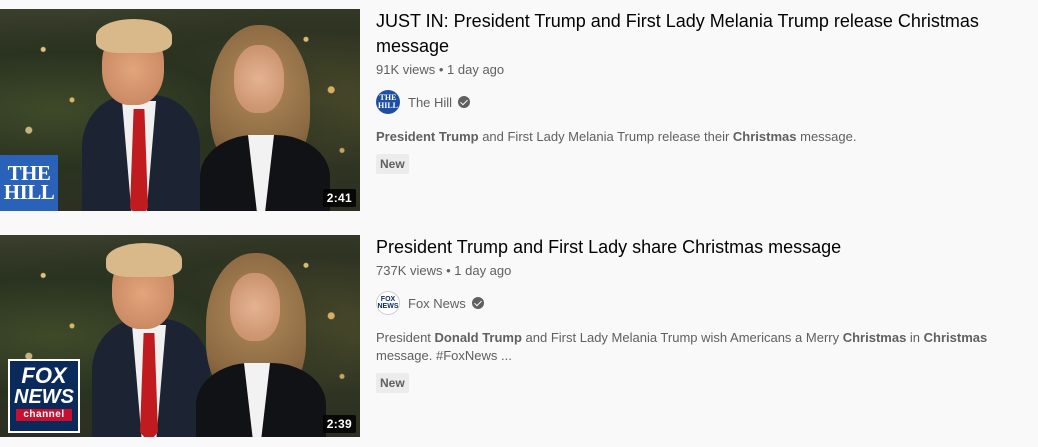  I want to click on description-text: in, so click(915, 337).